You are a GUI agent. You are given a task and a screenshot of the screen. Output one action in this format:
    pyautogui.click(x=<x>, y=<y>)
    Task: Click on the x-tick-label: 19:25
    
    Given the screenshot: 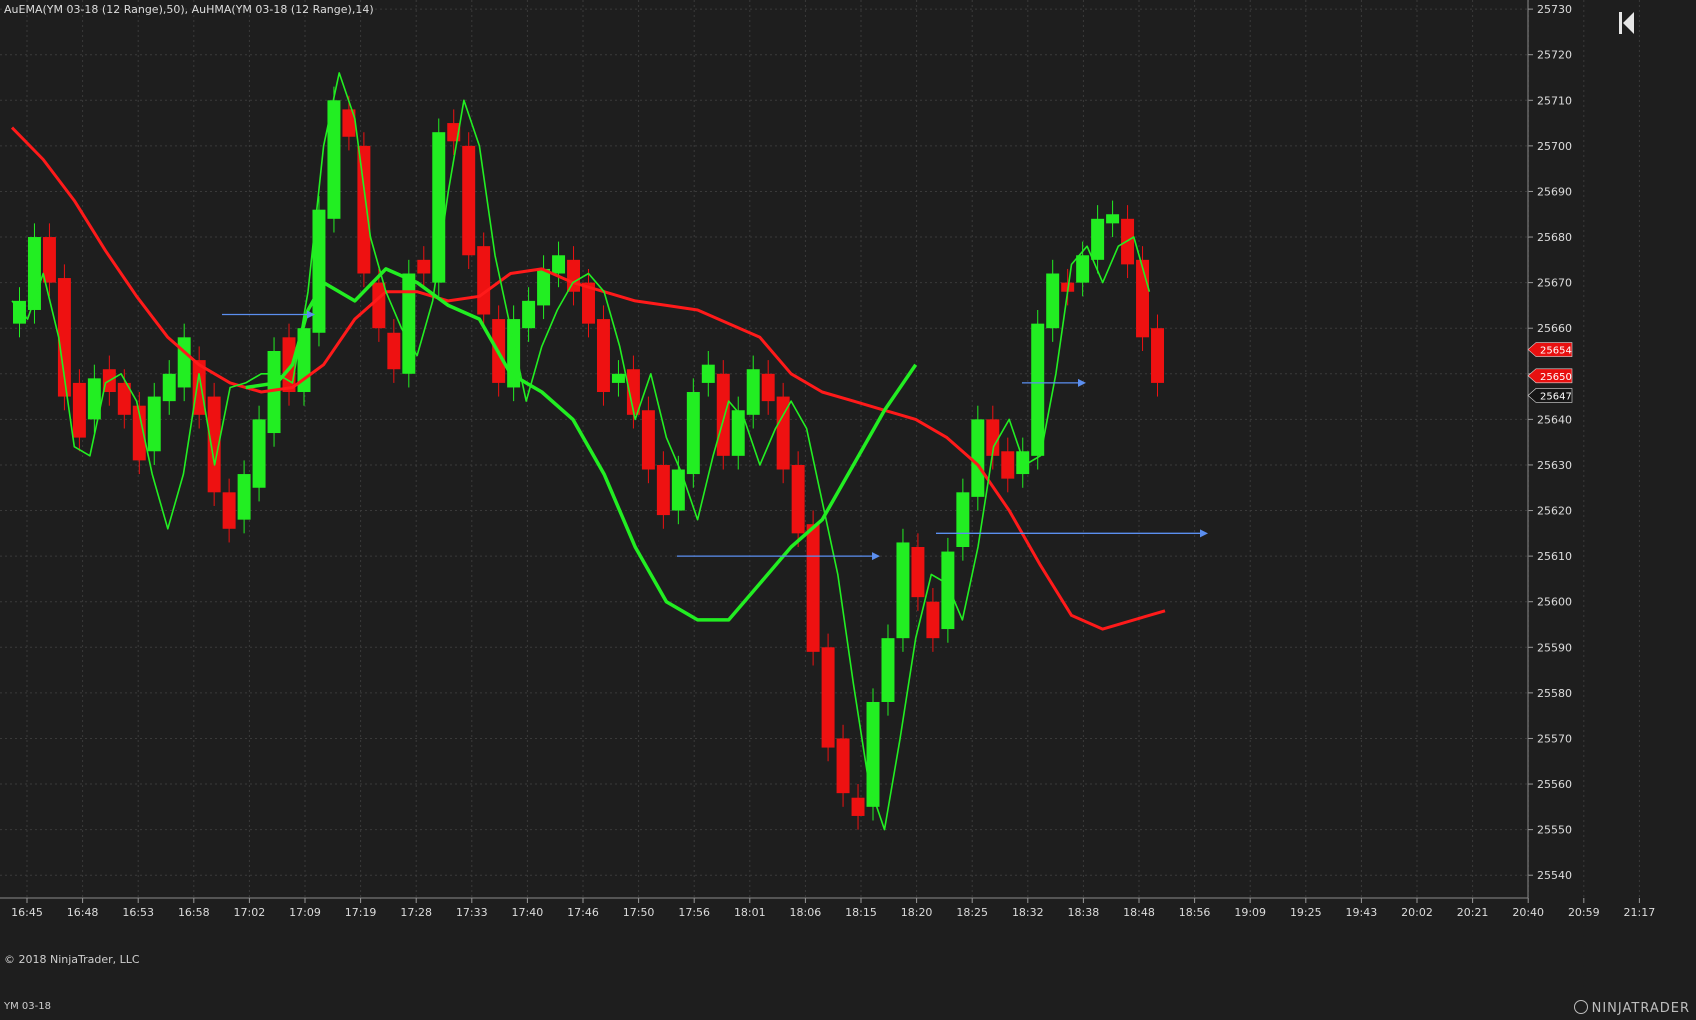 What is the action you would take?
    pyautogui.click(x=1306, y=912)
    